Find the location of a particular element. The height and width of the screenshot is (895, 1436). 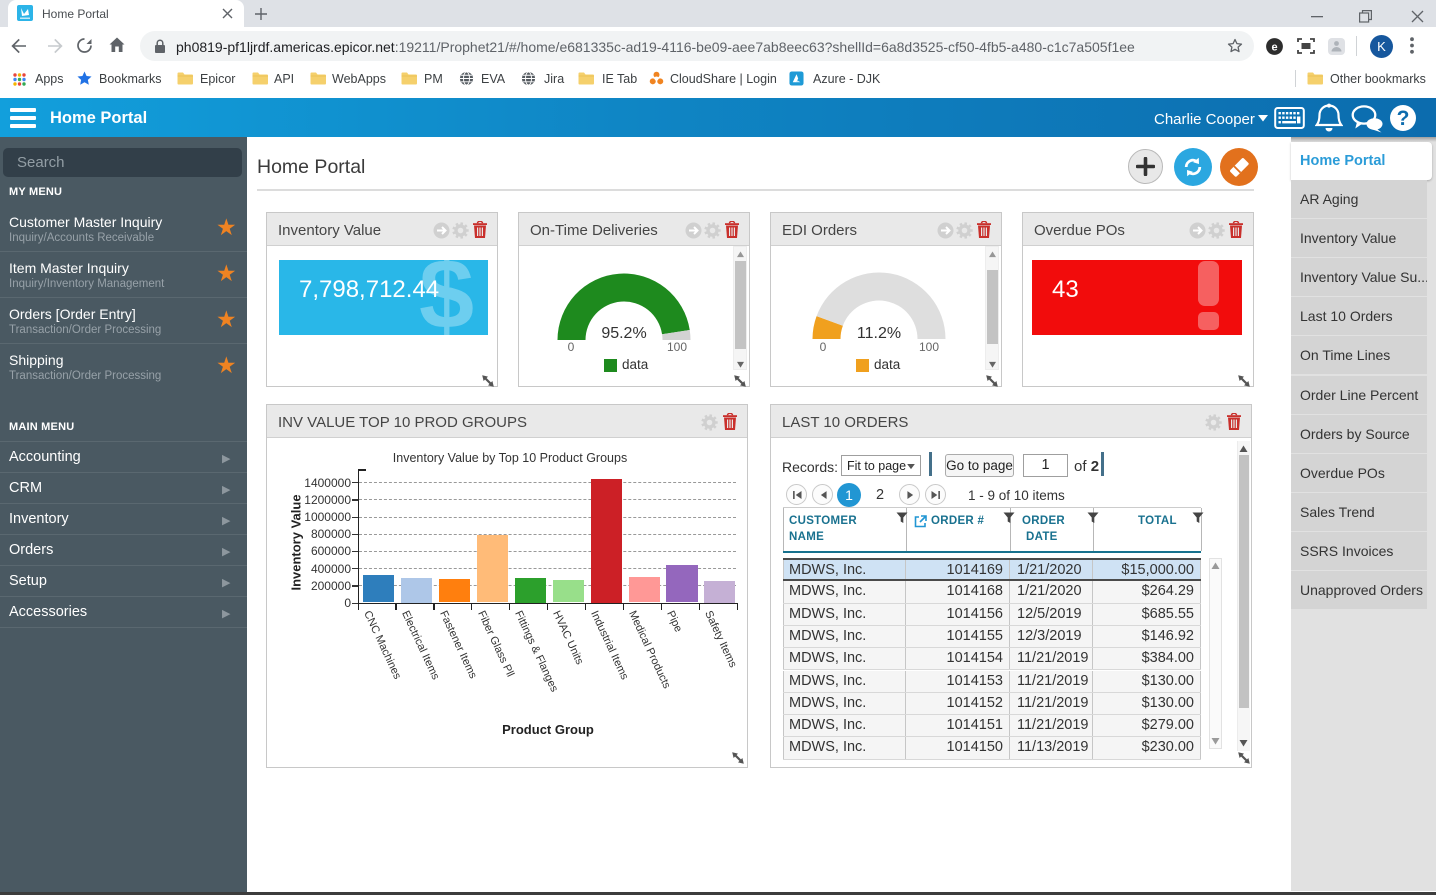

svg-text: e is located at coordinates (1274, 47).